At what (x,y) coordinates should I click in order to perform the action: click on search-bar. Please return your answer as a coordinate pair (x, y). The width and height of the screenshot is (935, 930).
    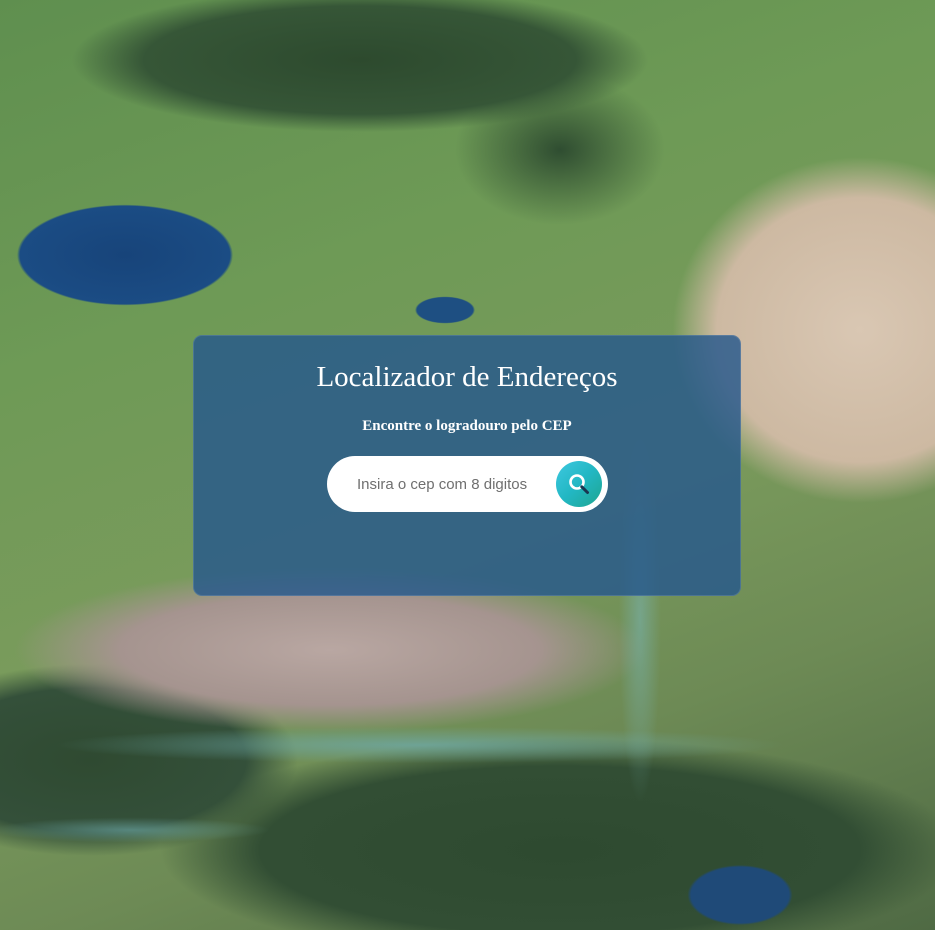
    Looking at the image, I should click on (467, 484).